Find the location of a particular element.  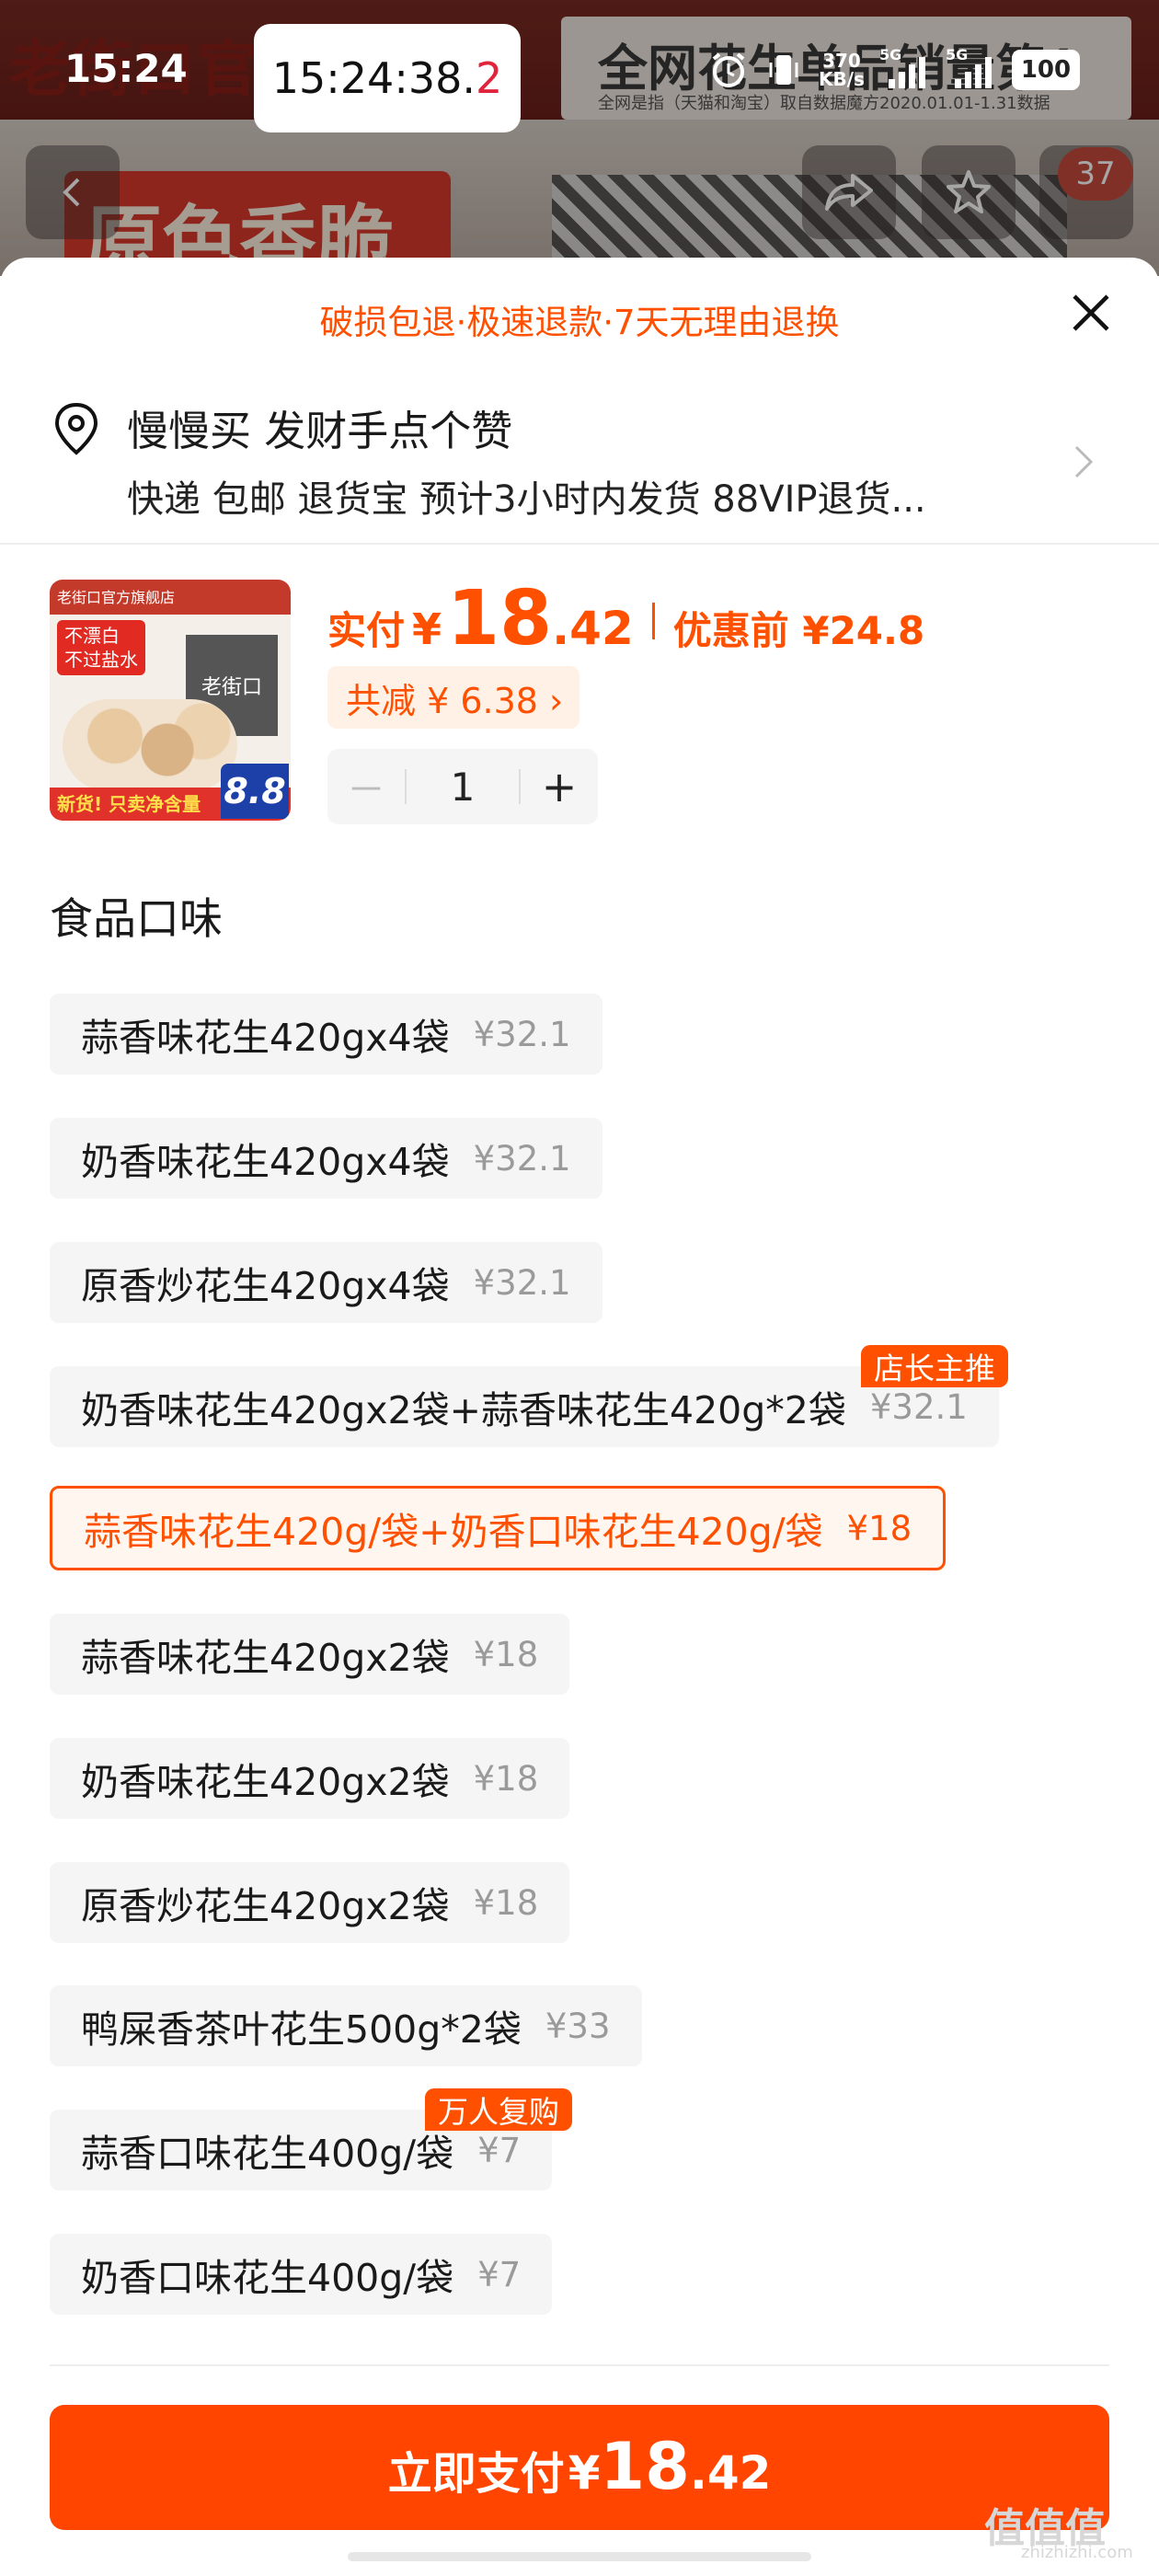

price-separator is located at coordinates (653, 621).